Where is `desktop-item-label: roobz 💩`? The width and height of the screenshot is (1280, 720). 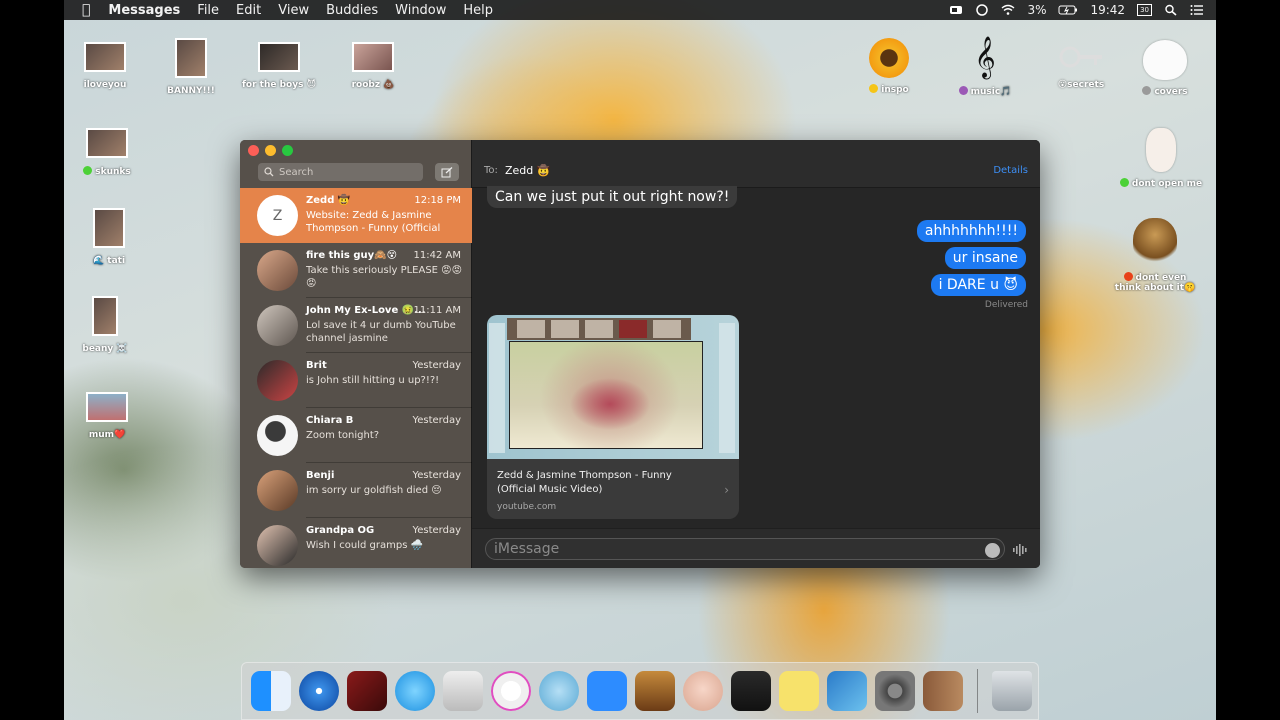
desktop-item-label: roobz 💩 is located at coordinates (373, 85).